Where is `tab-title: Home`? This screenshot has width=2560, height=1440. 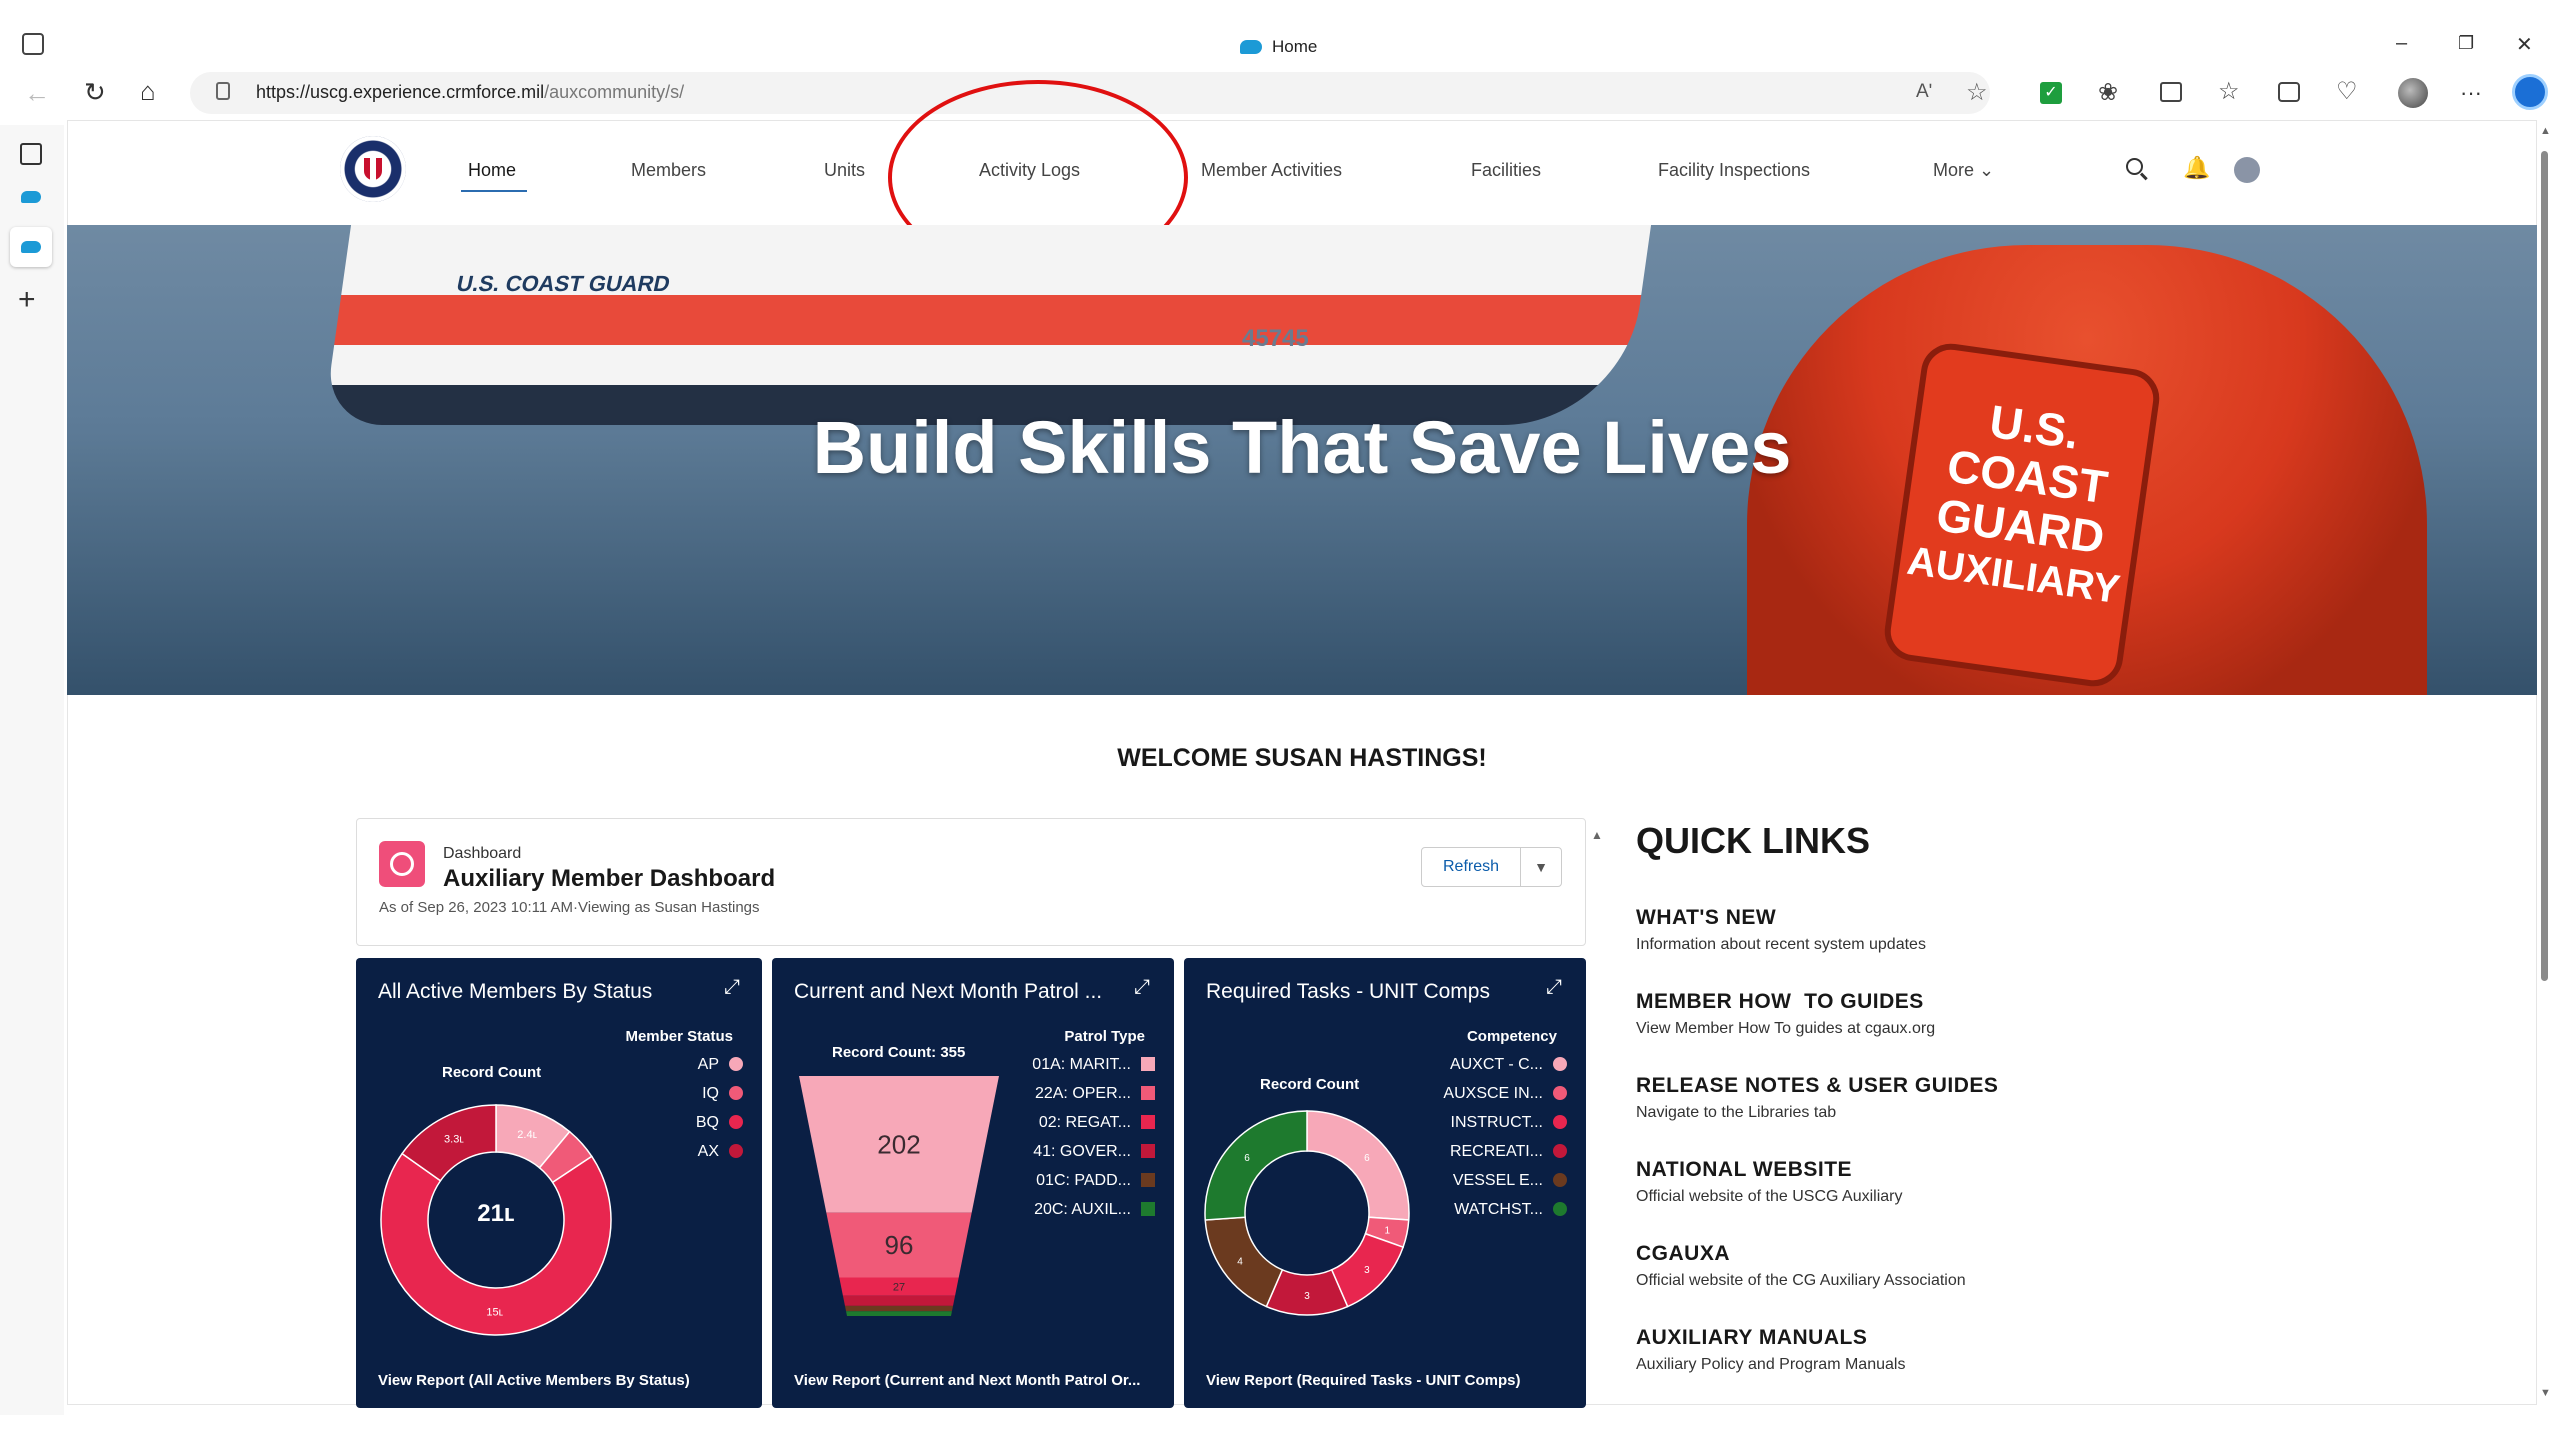
tab-title: Home is located at coordinates (1294, 47).